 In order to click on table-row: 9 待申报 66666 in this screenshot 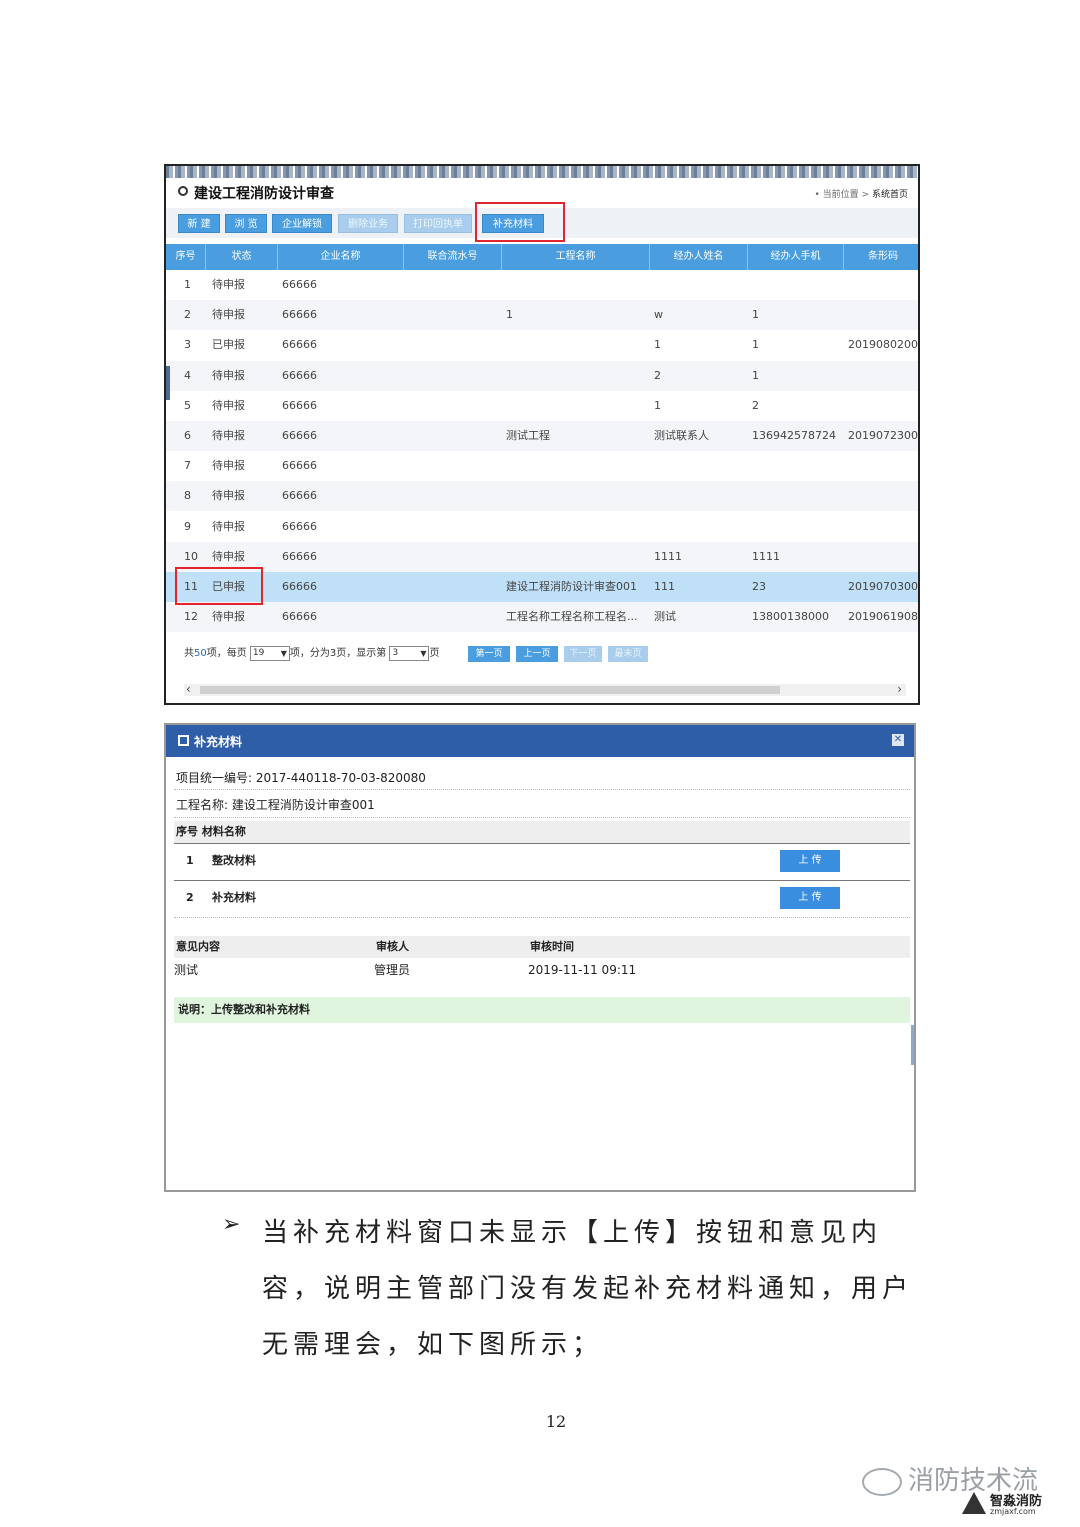, I will do `click(542, 527)`.